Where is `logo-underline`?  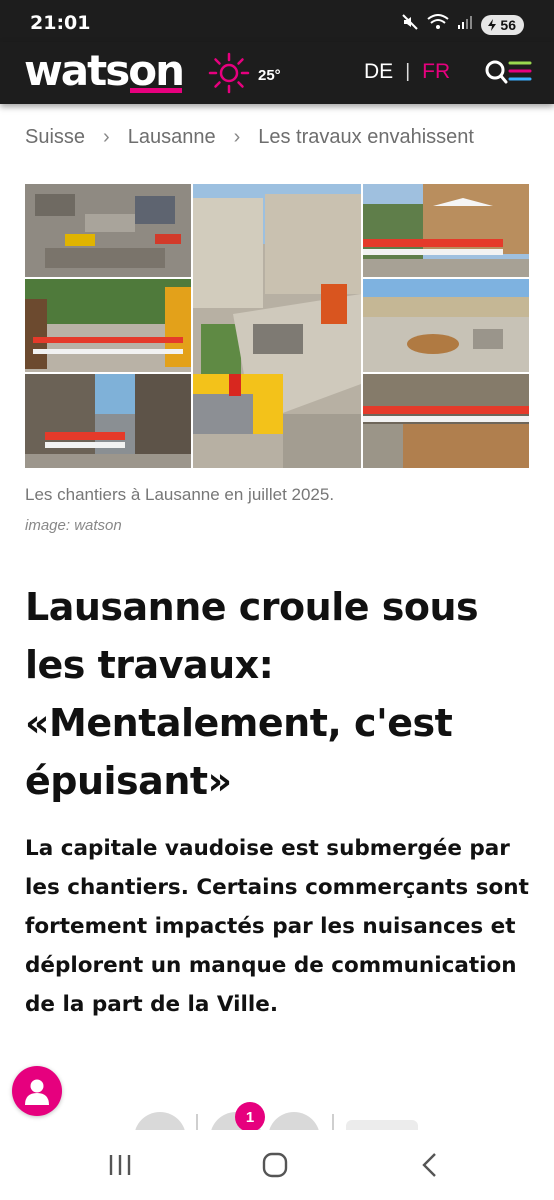
logo-underline is located at coordinates (156, 90).